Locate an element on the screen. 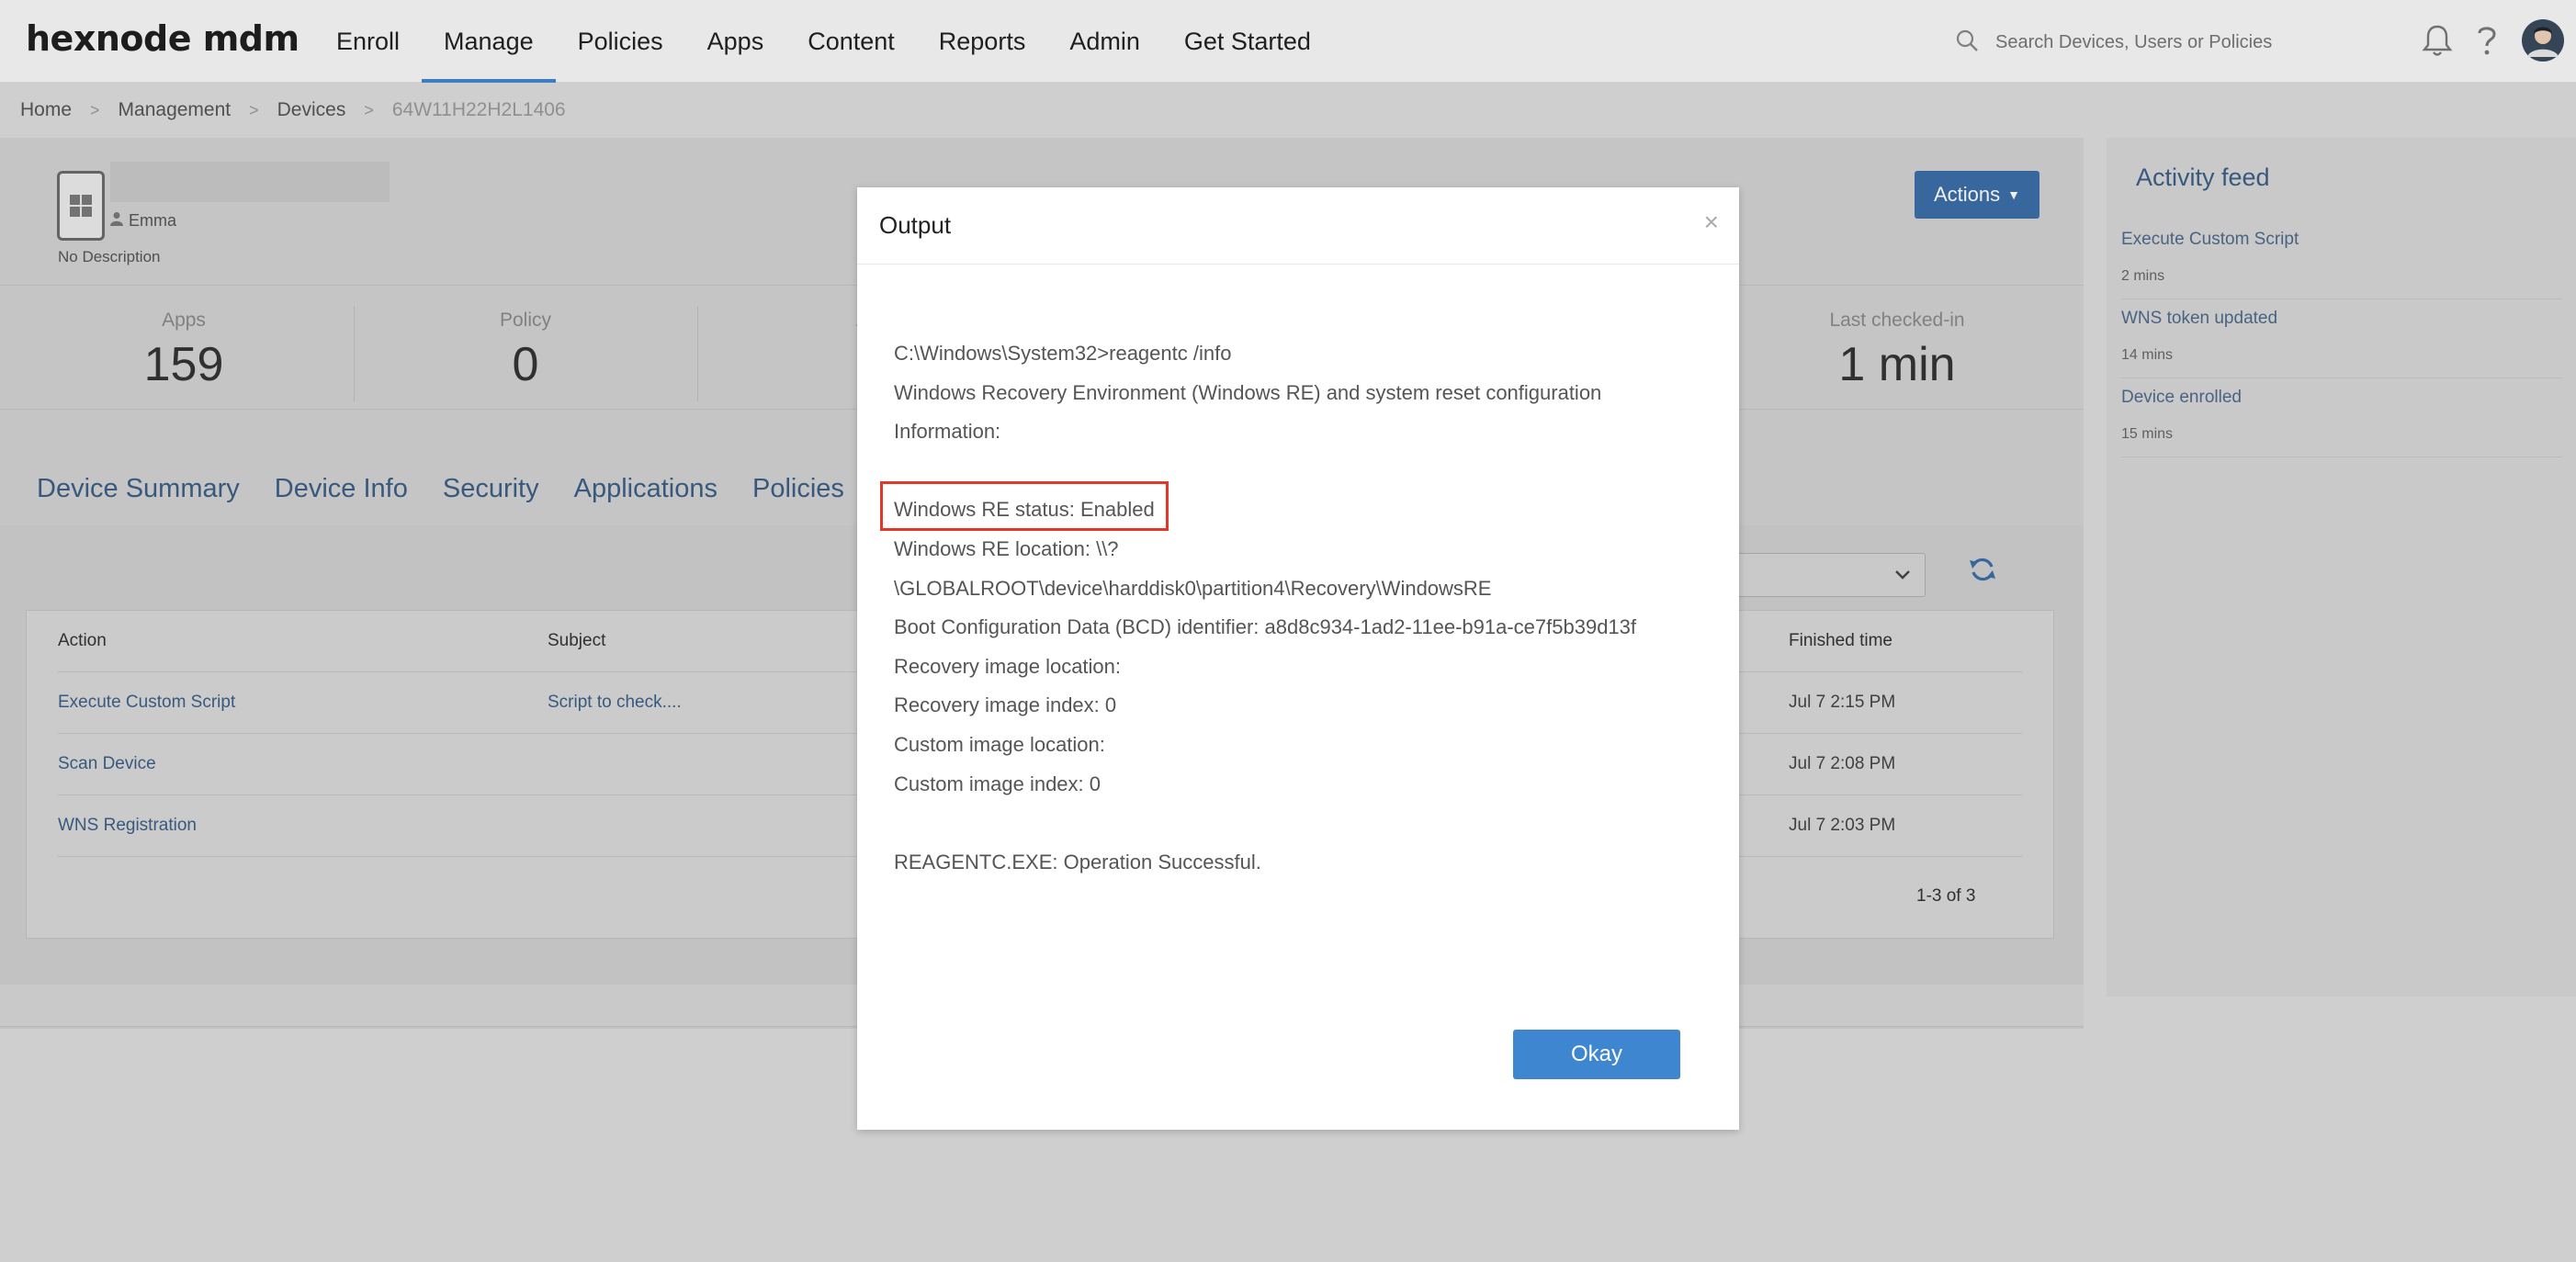 Image resolution: width=2576 pixels, height=1262 pixels. output-line: Windows RE location: \\? is located at coordinates (1006, 548).